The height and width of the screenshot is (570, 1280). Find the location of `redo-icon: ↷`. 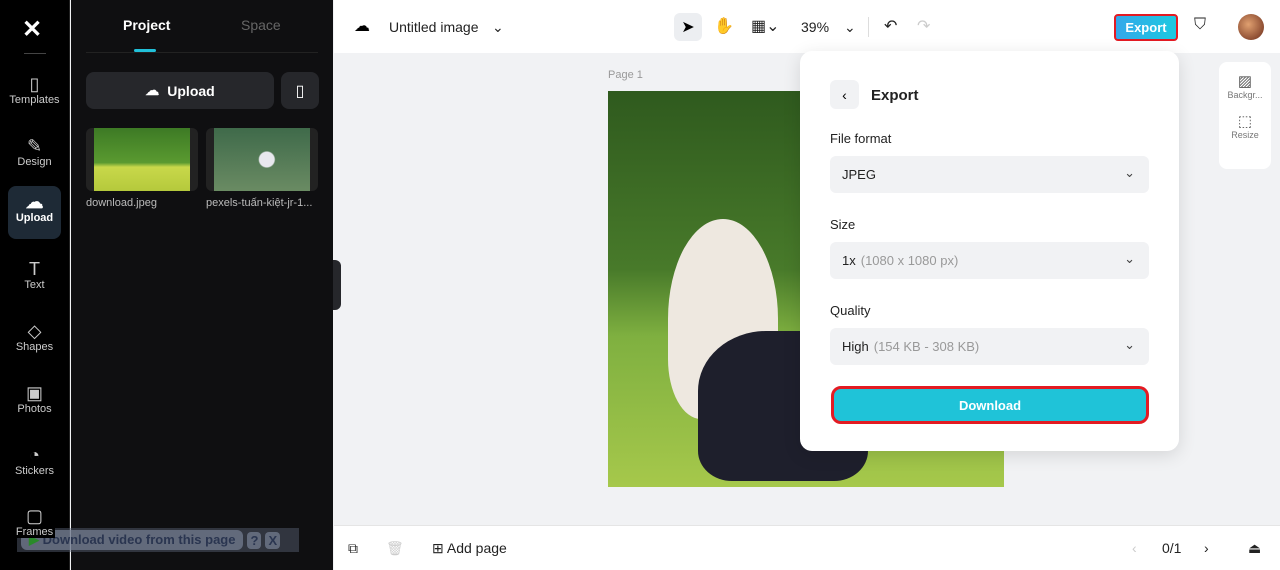

redo-icon: ↷ is located at coordinates (923, 26).